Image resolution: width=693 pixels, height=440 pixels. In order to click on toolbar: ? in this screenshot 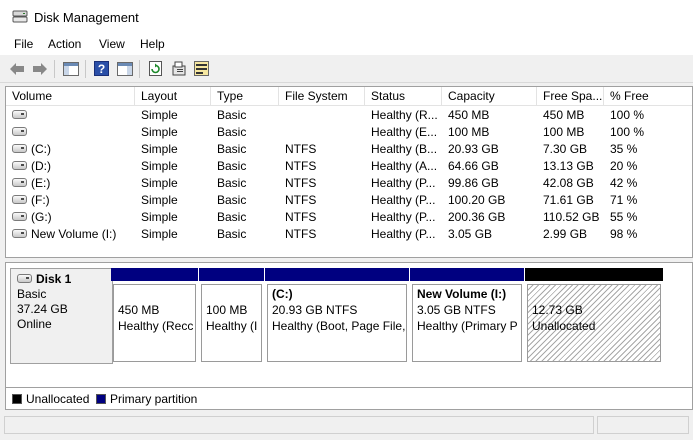, I will do `click(346, 69)`.